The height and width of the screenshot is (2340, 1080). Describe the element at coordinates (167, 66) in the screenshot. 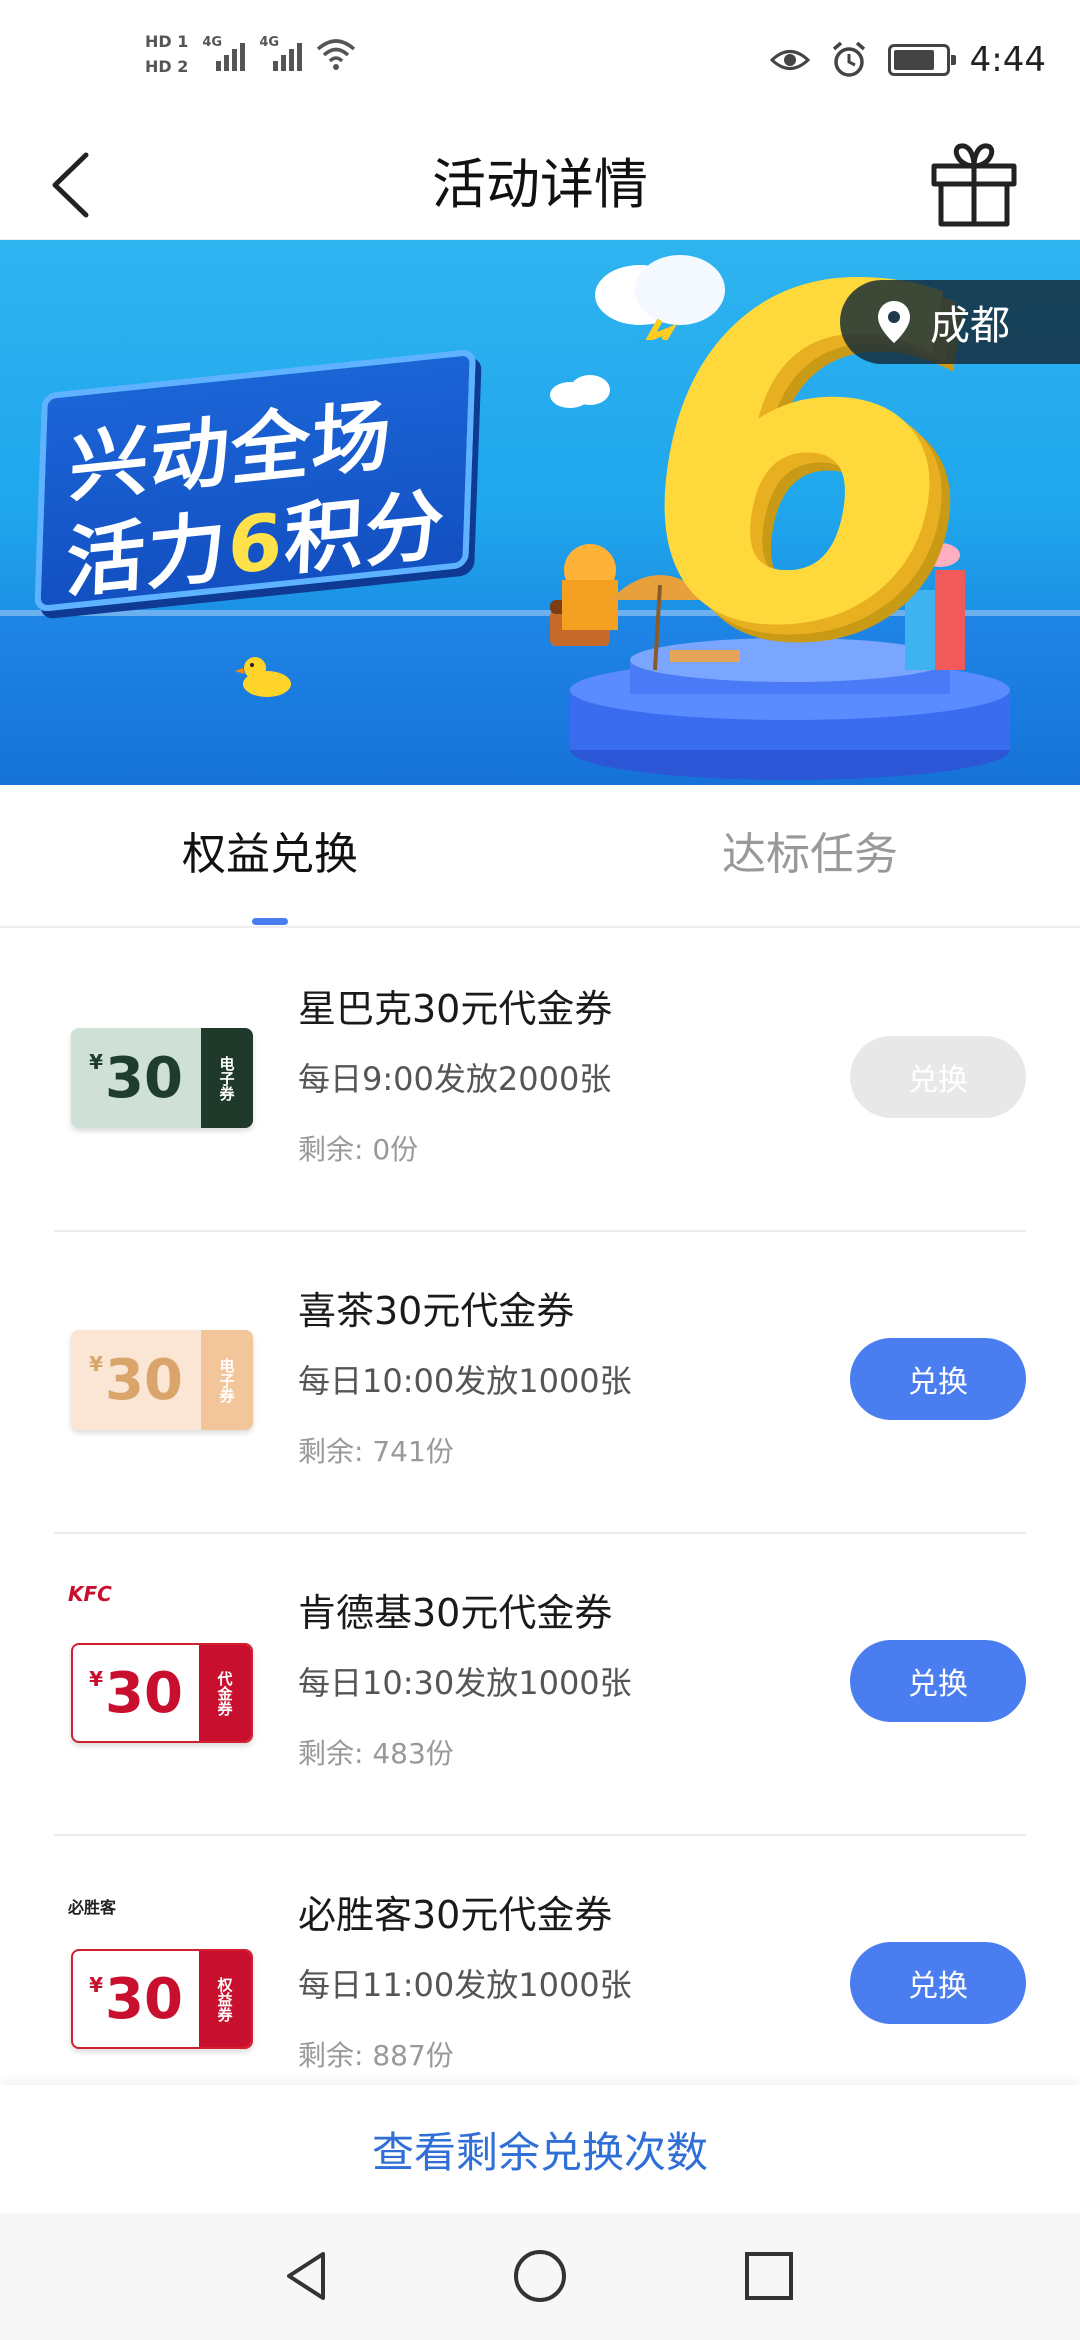

I see `sim2-indicator: HD 2` at that location.